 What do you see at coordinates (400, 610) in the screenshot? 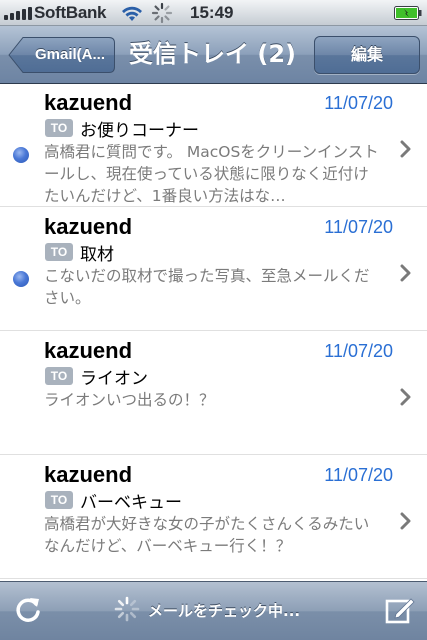
I see `compose-icon` at bounding box center [400, 610].